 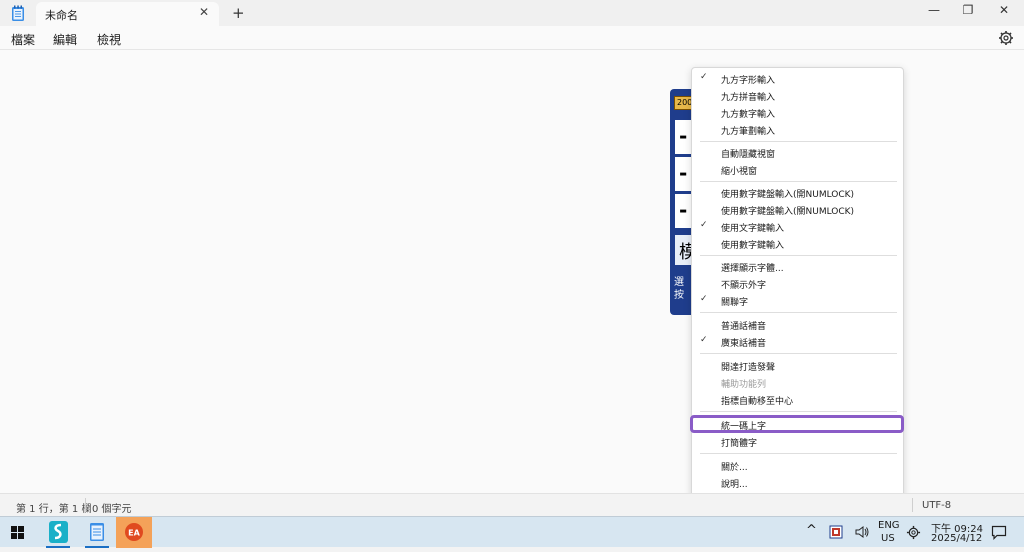 What do you see at coordinates (109, 39) in the screenshot?
I see `menu-view: 檢視` at bounding box center [109, 39].